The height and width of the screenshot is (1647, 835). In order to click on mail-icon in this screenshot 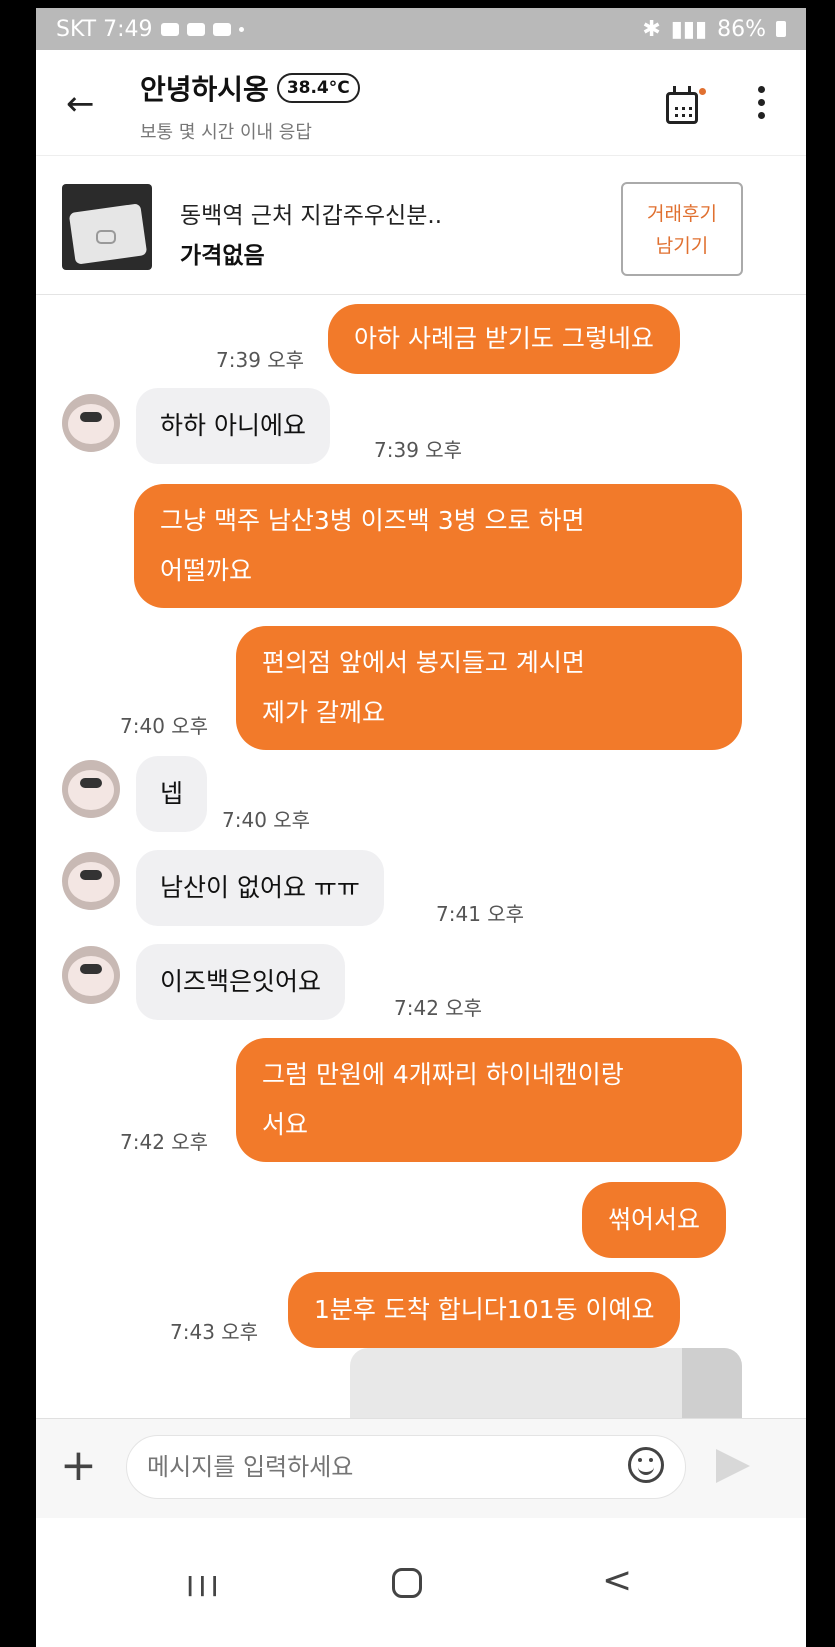, I will do `click(169, 29)`.